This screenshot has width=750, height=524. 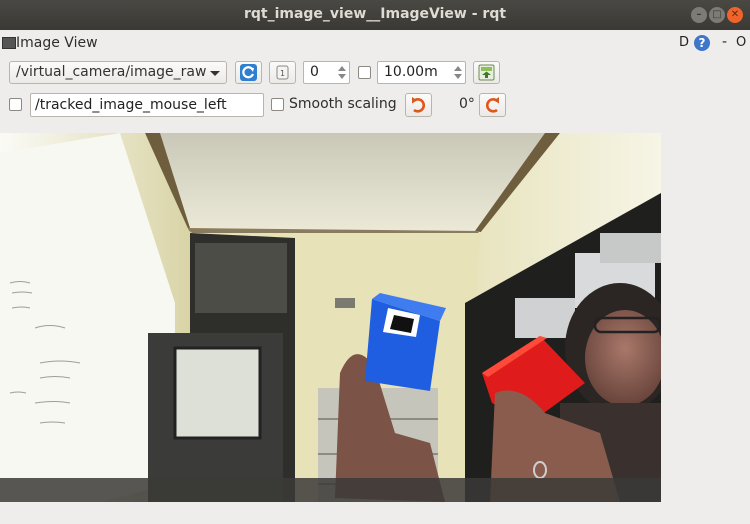 I want to click on topic-select: /virtual_camera/image_raw, so click(x=118, y=72).